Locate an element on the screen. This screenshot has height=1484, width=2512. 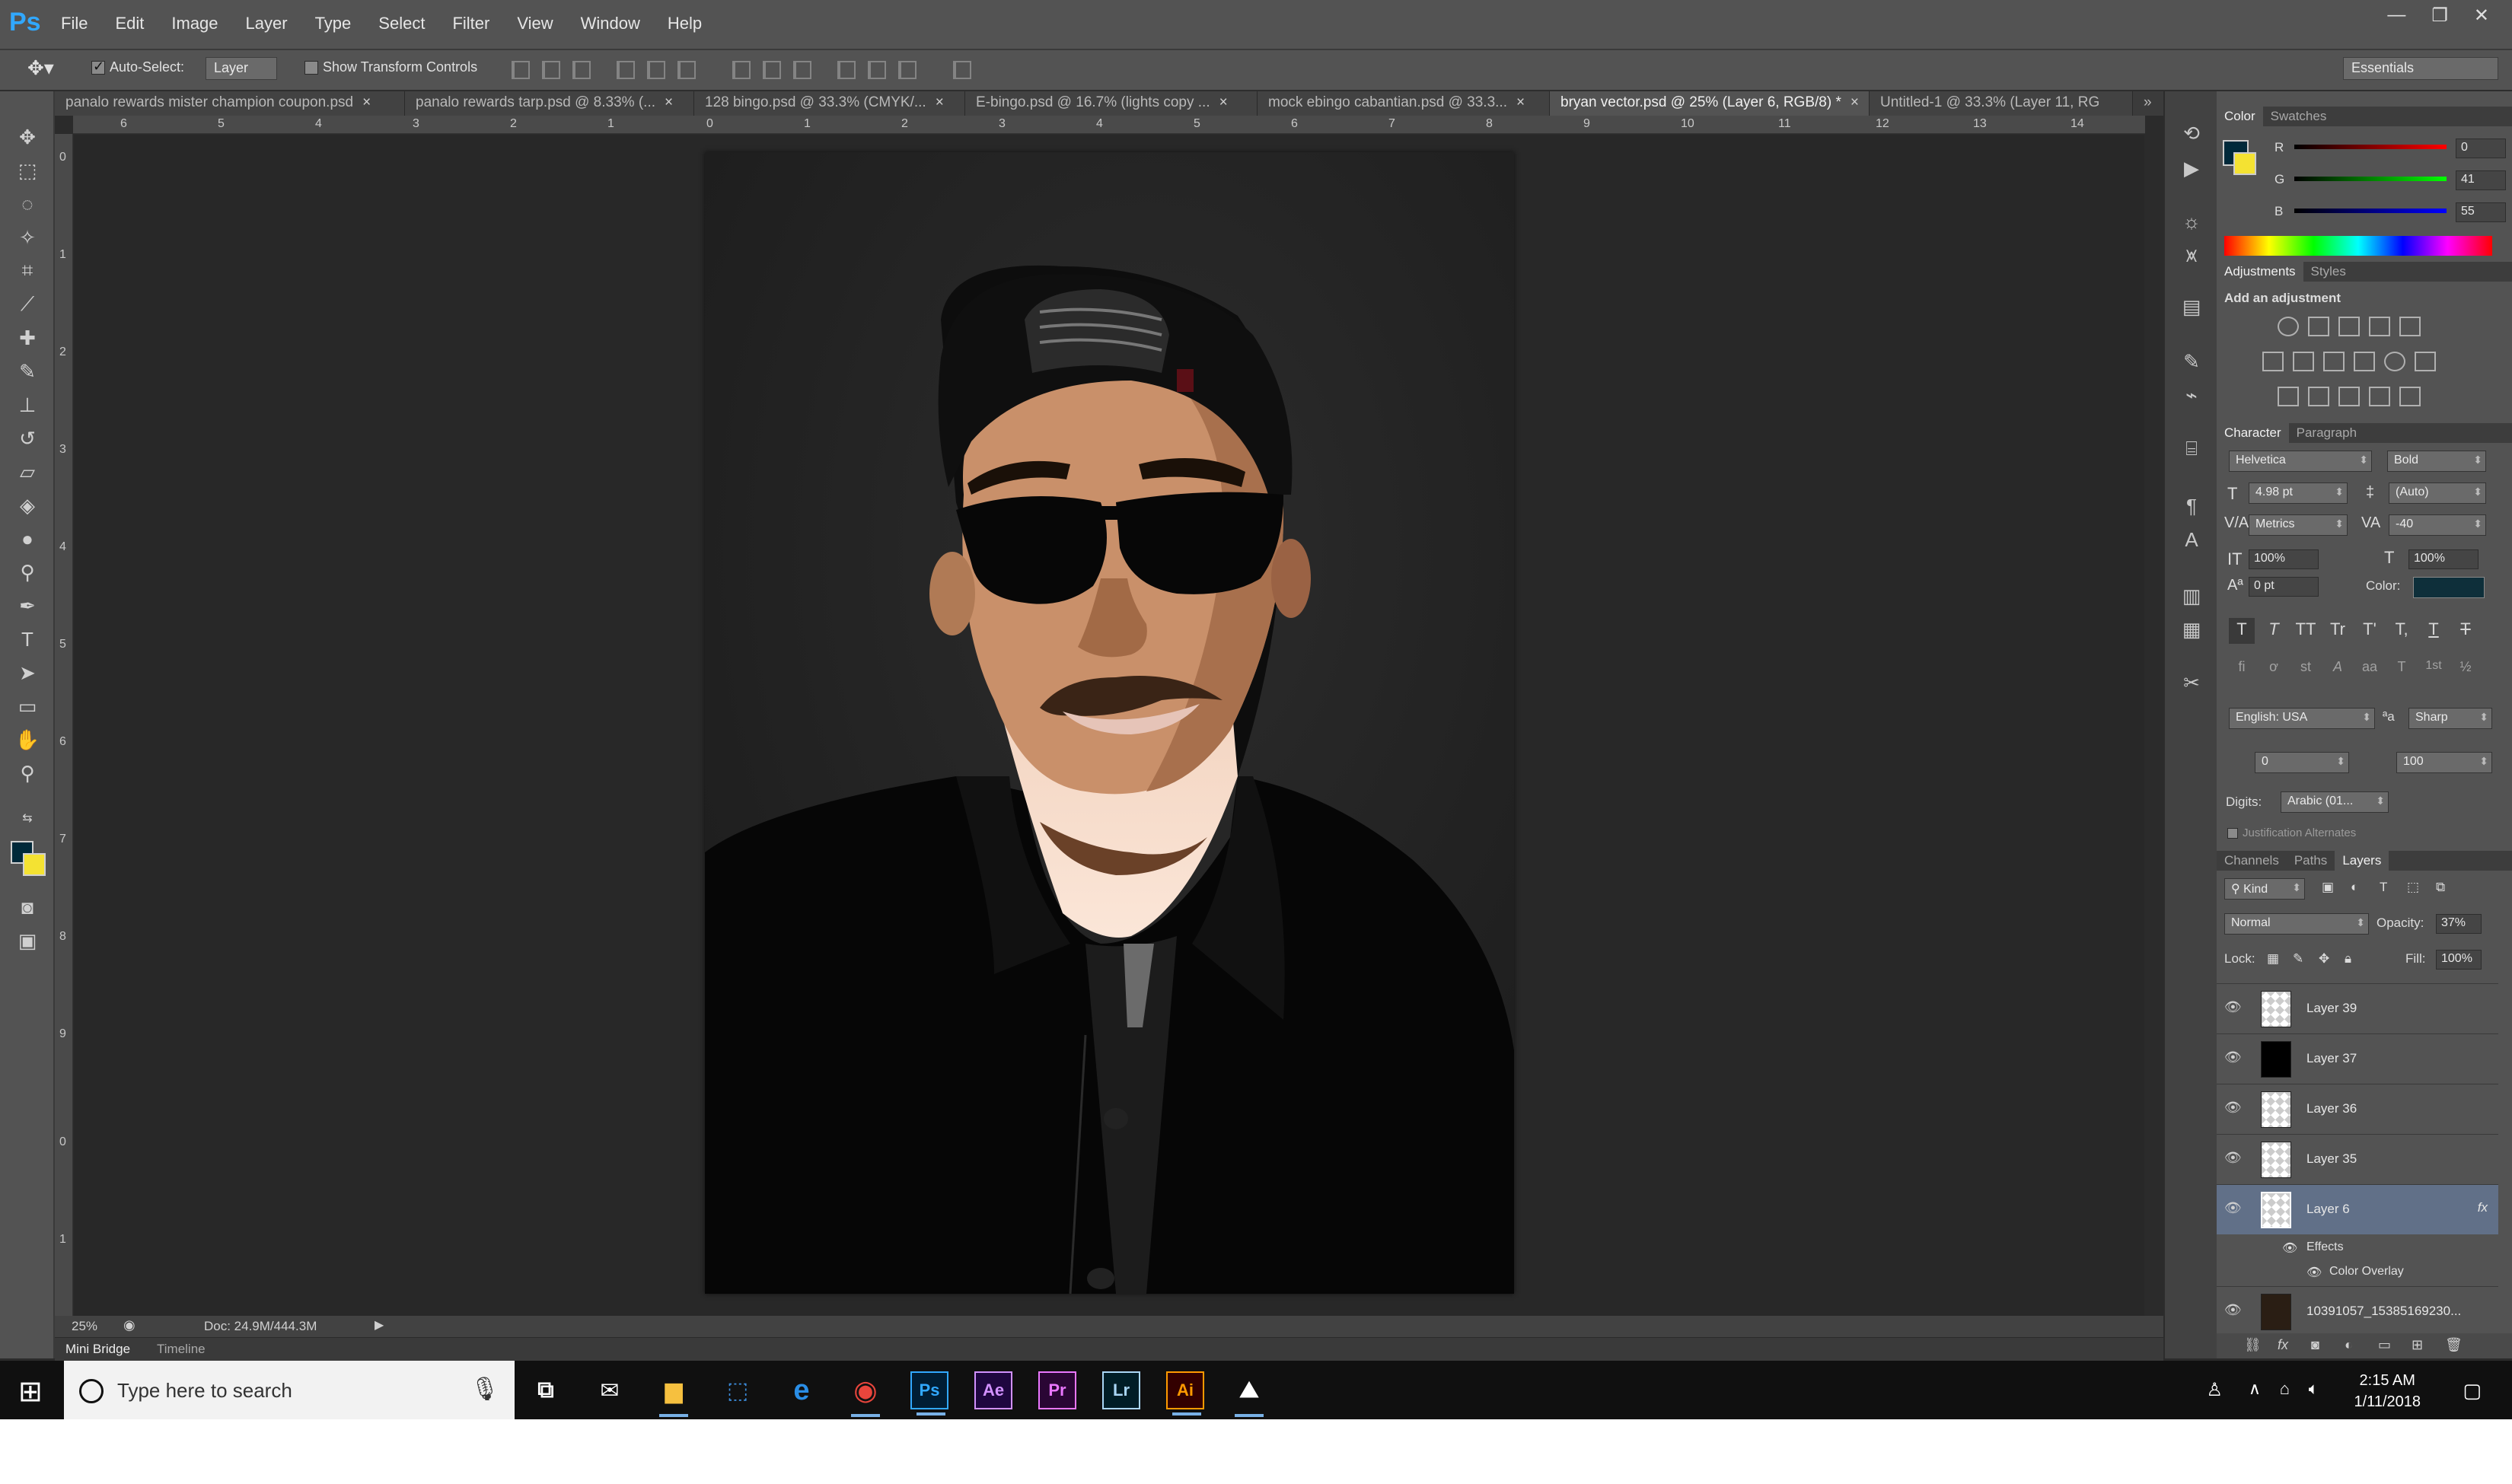
lock-all-icon: 🔒︎ is located at coordinates (2348, 959).